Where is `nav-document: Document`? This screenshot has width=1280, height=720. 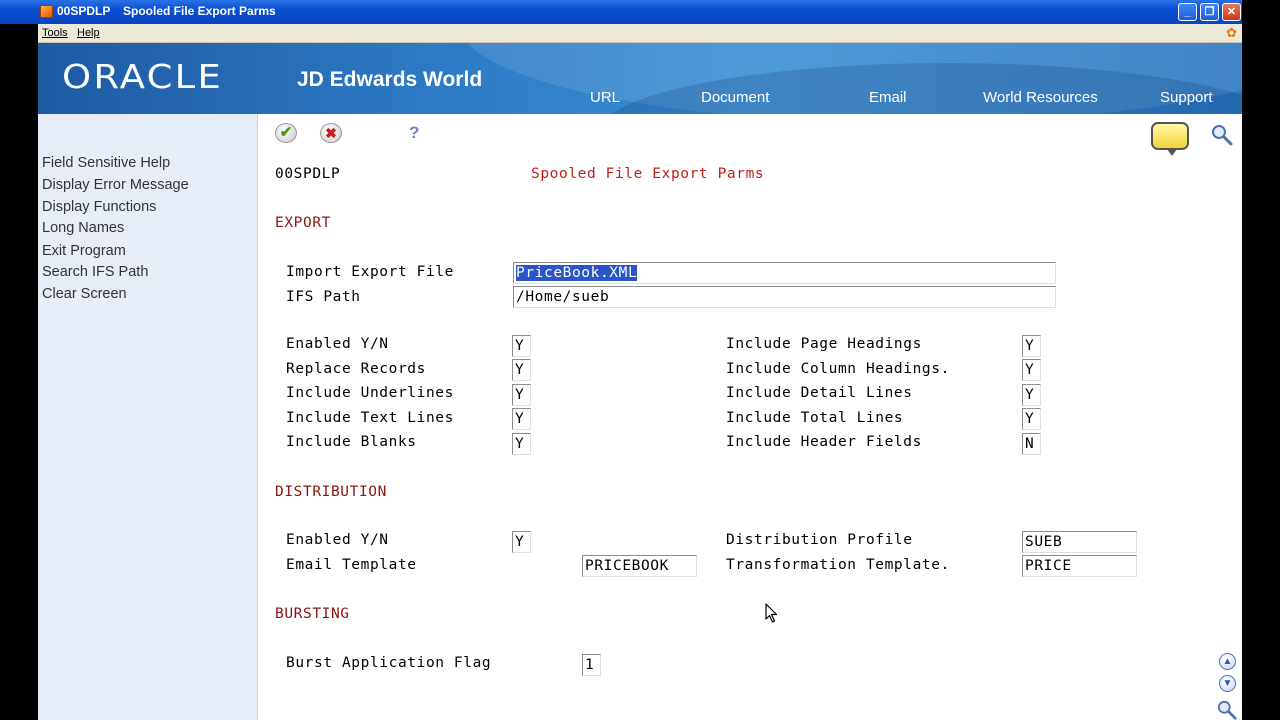
nav-document: Document is located at coordinates (735, 97).